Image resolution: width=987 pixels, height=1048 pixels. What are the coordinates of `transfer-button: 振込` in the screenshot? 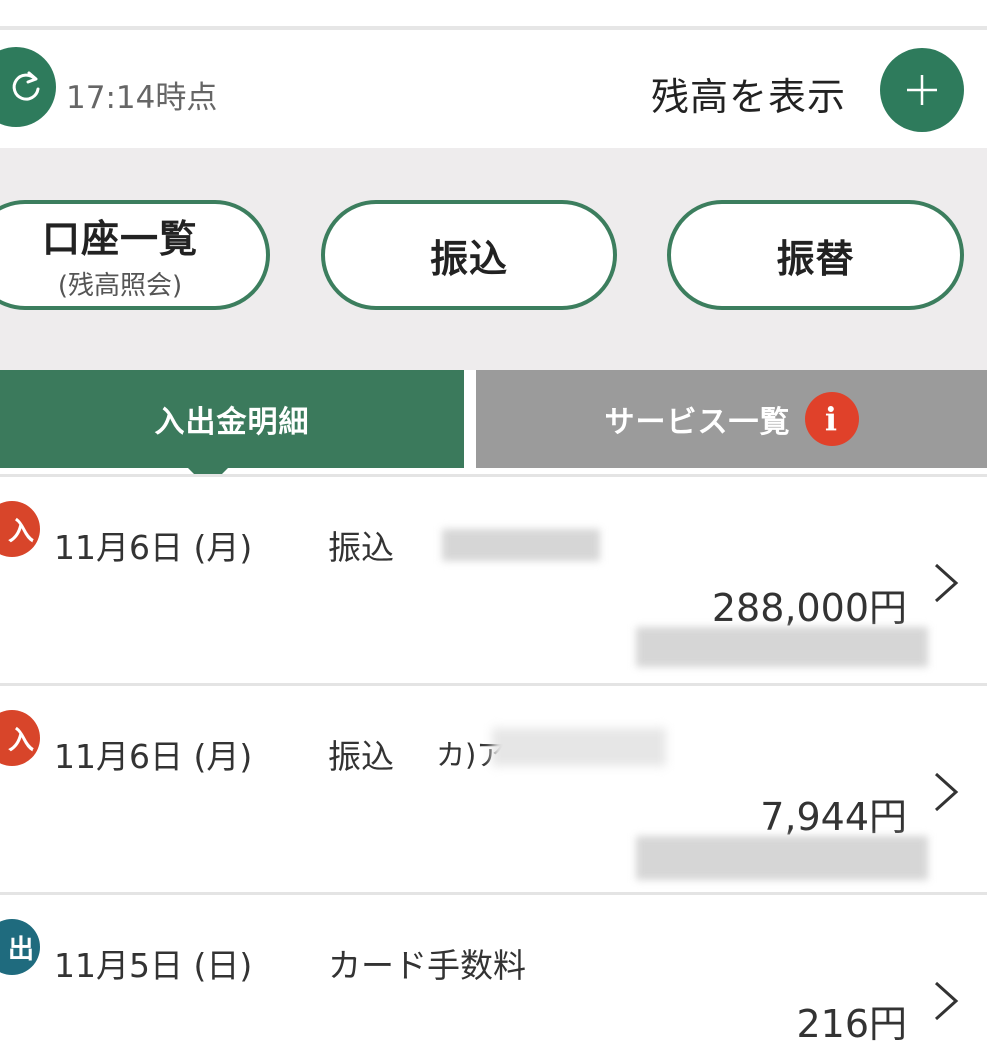 It's located at (469, 255).